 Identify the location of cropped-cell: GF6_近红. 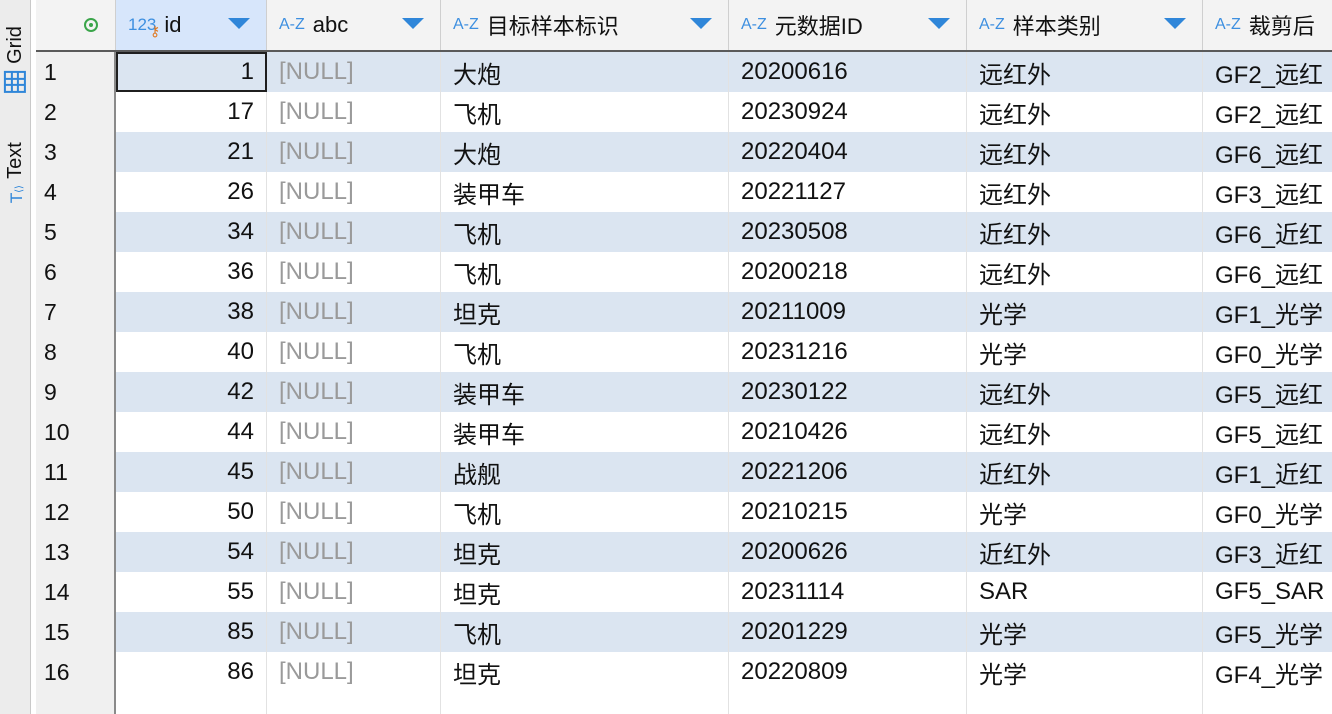
(1267, 232).